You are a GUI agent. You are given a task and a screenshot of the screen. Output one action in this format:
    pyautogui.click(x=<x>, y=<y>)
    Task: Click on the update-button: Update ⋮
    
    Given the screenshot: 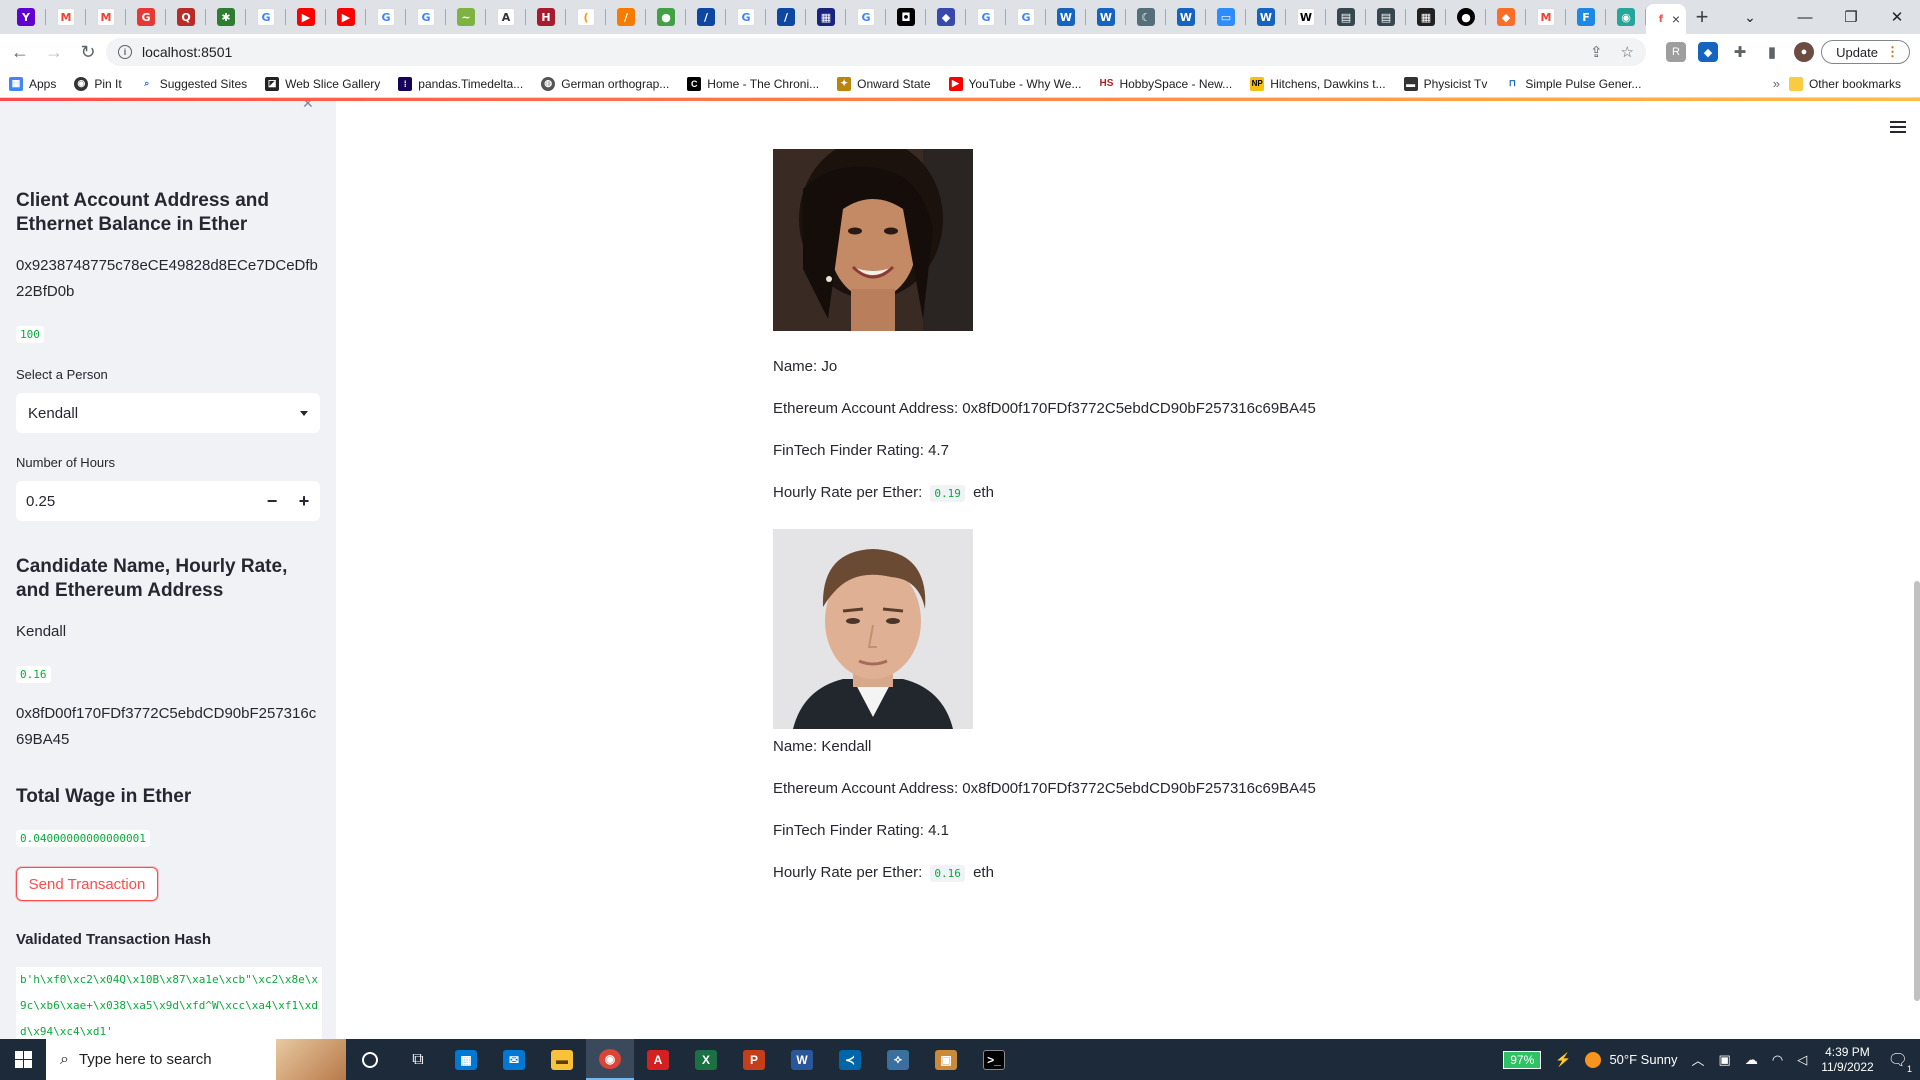 What is the action you would take?
    pyautogui.click(x=1865, y=52)
    